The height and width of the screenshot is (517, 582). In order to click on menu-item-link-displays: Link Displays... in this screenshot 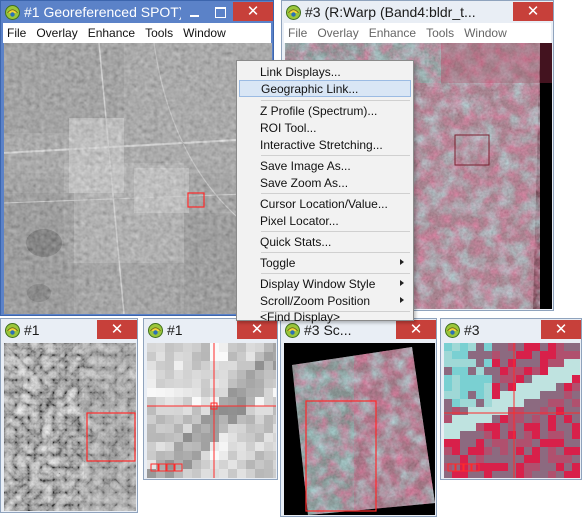, I will do `click(325, 71)`.